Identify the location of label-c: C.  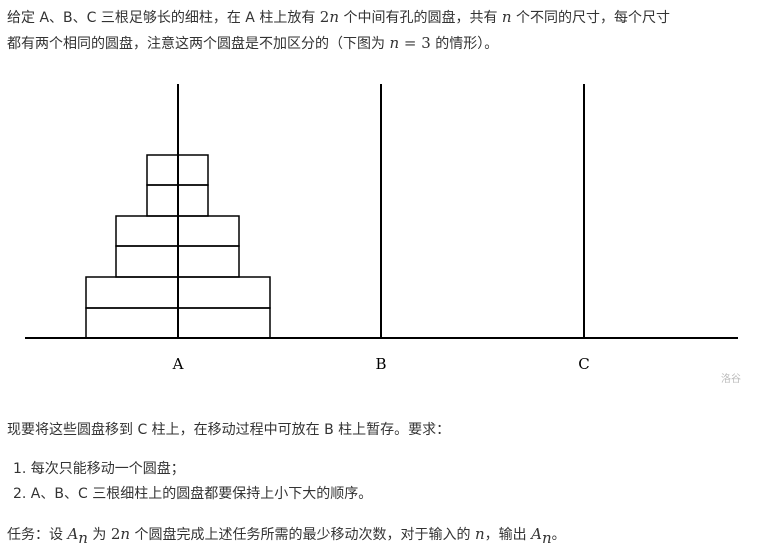
(583, 364).